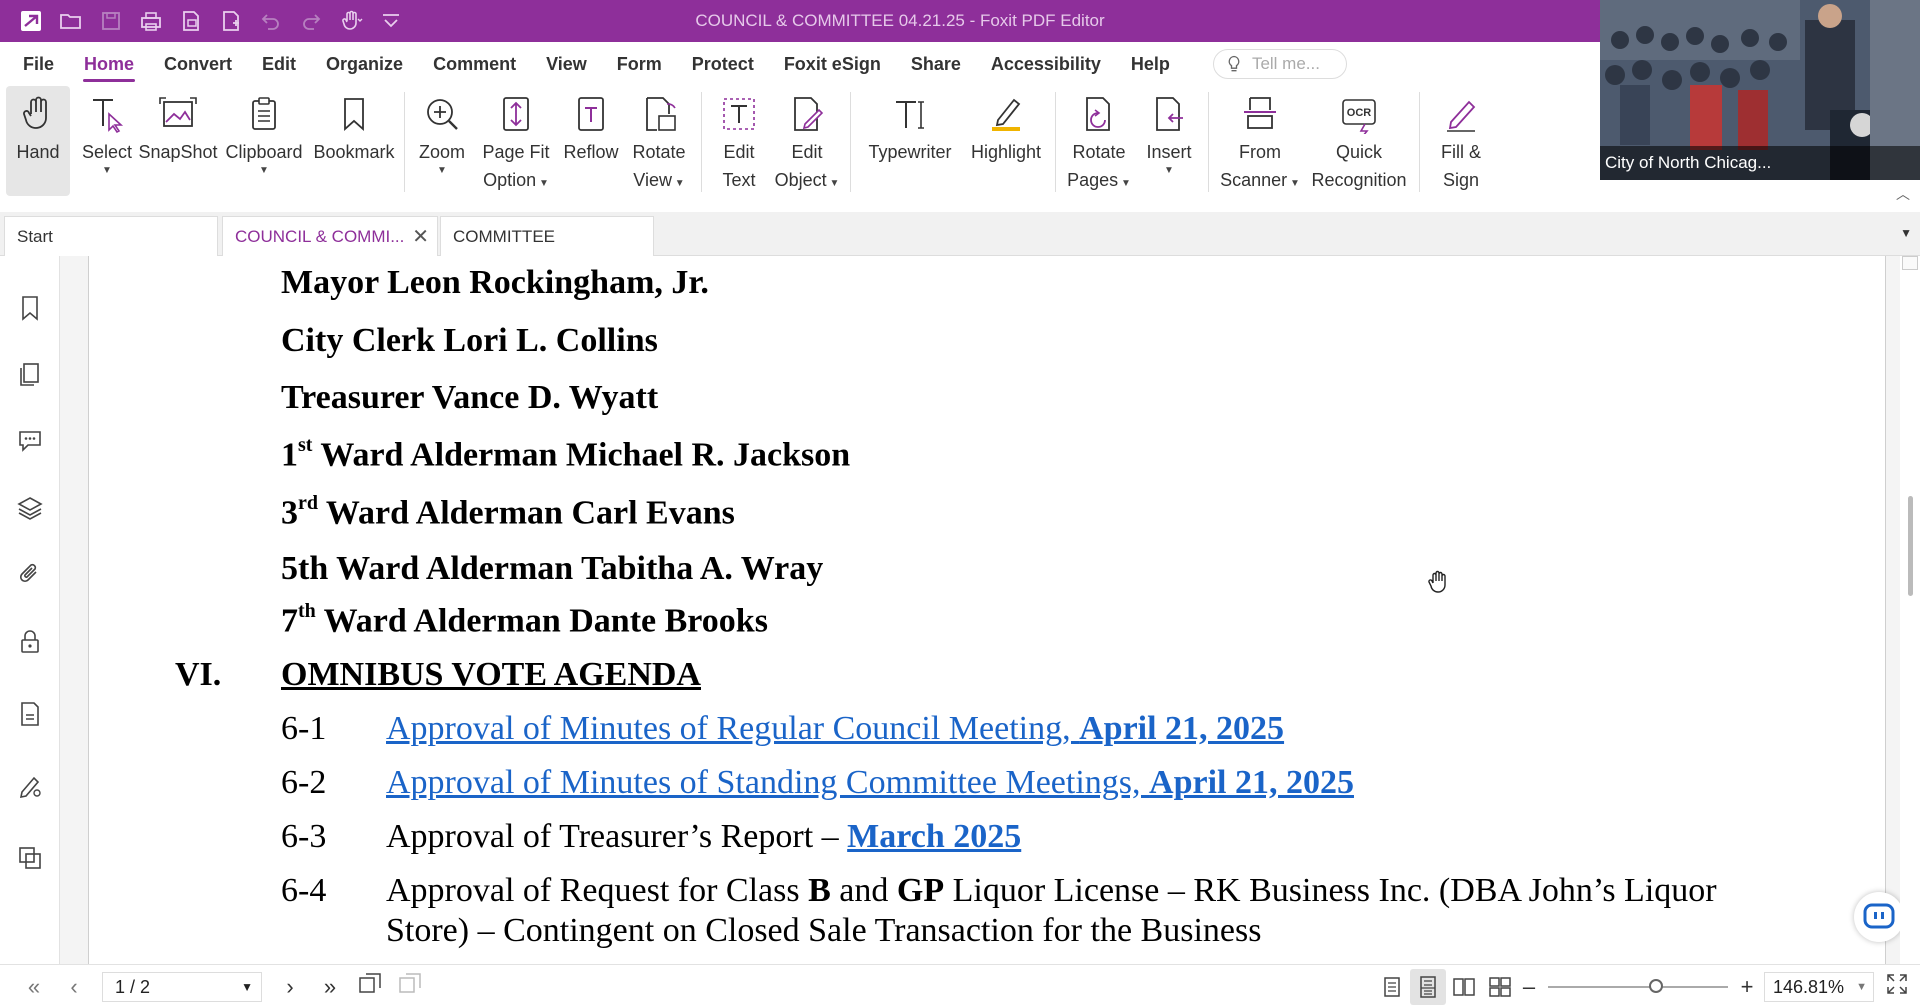  I want to click on split-handle, so click(1910, 263).